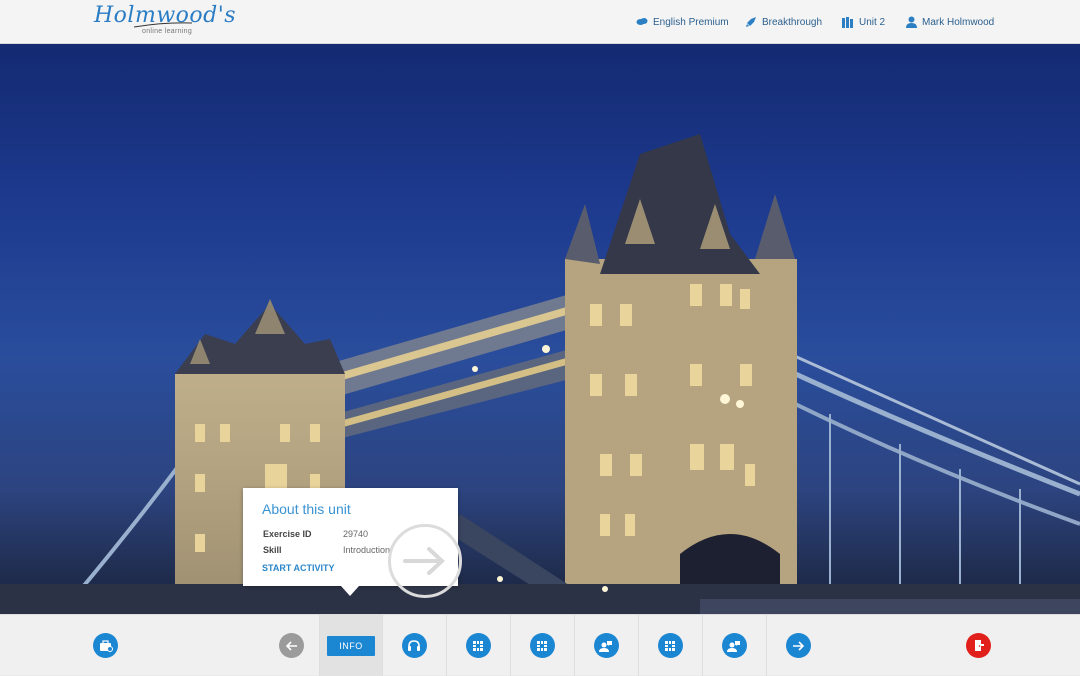  What do you see at coordinates (287, 534) in the screenshot?
I see `exercise-id-label: Exercise ID` at bounding box center [287, 534].